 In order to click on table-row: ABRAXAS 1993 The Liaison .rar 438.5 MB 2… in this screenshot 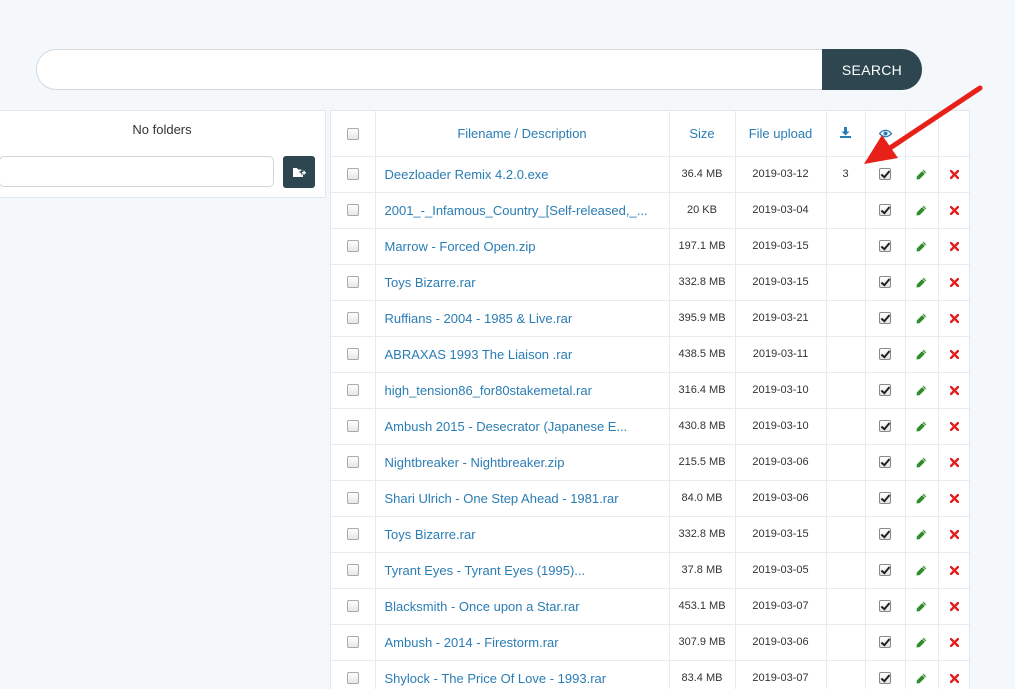, I will do `click(650, 354)`.